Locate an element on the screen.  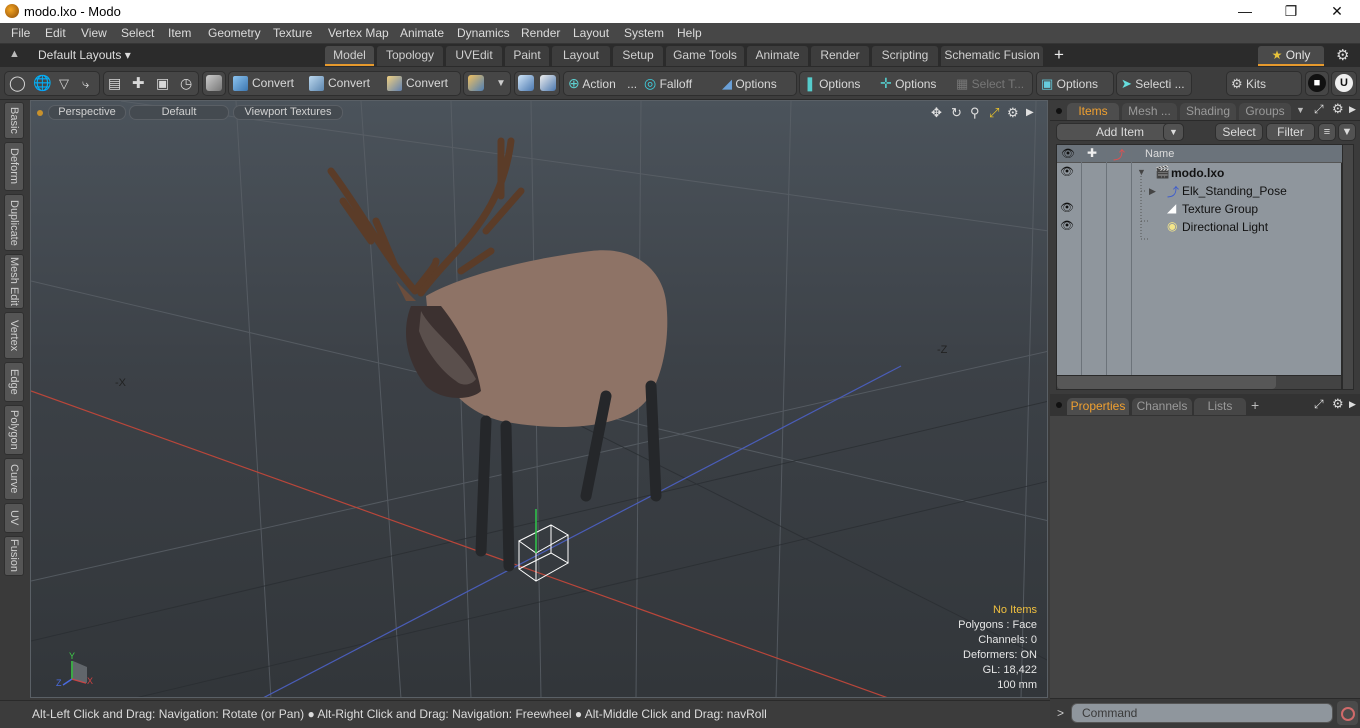
tab-uvedit: UVEdit is located at coordinates (474, 56).